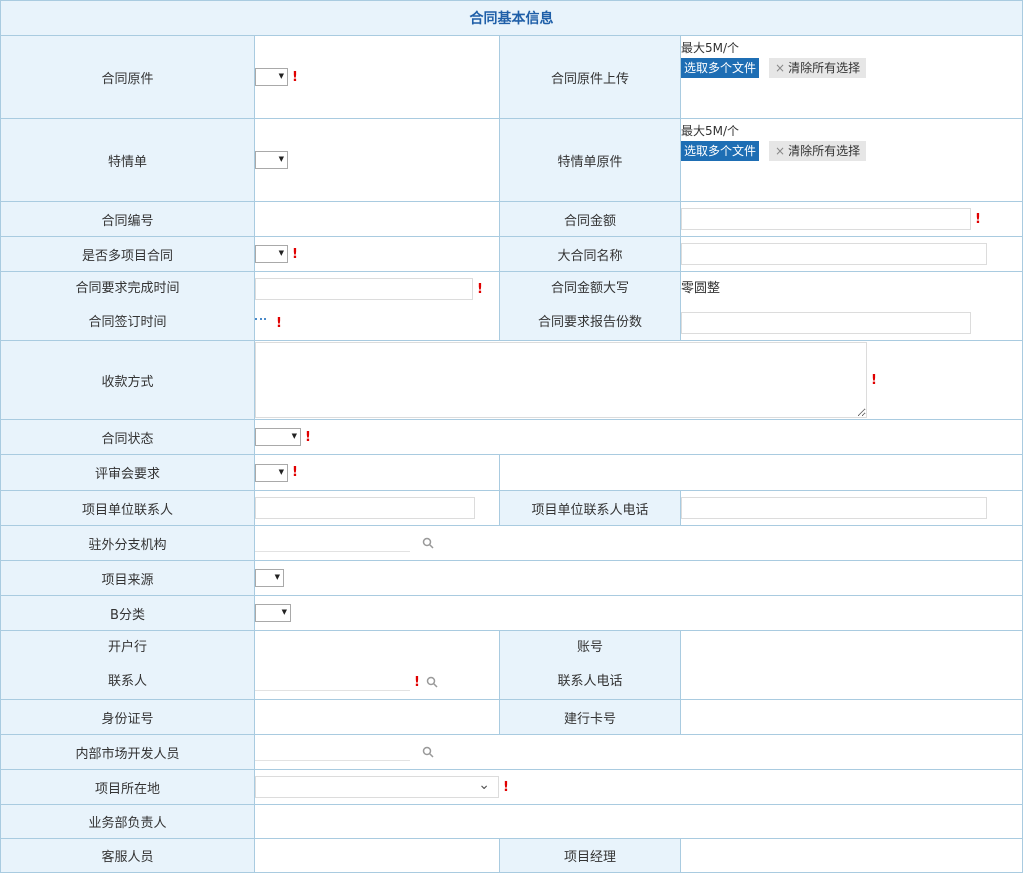 This screenshot has width=1024, height=878. I want to click on label-internal-dev: 内部市场开发人员, so click(127, 752).